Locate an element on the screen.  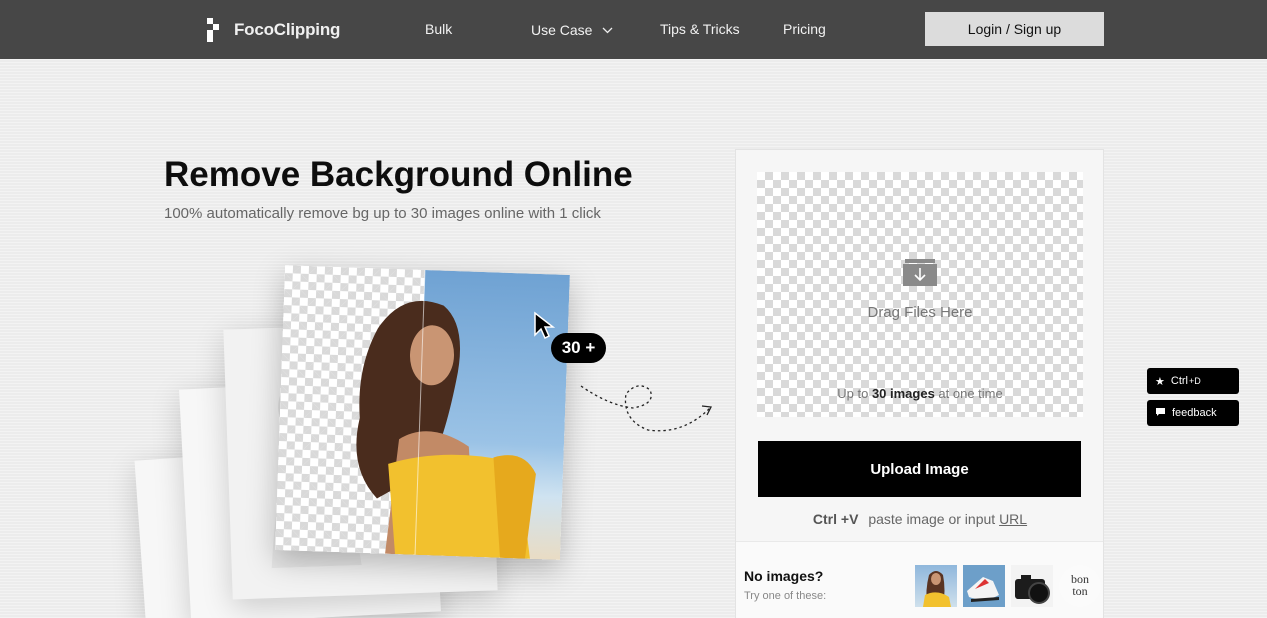
sample-thumb-camera is located at coordinates (1032, 586).